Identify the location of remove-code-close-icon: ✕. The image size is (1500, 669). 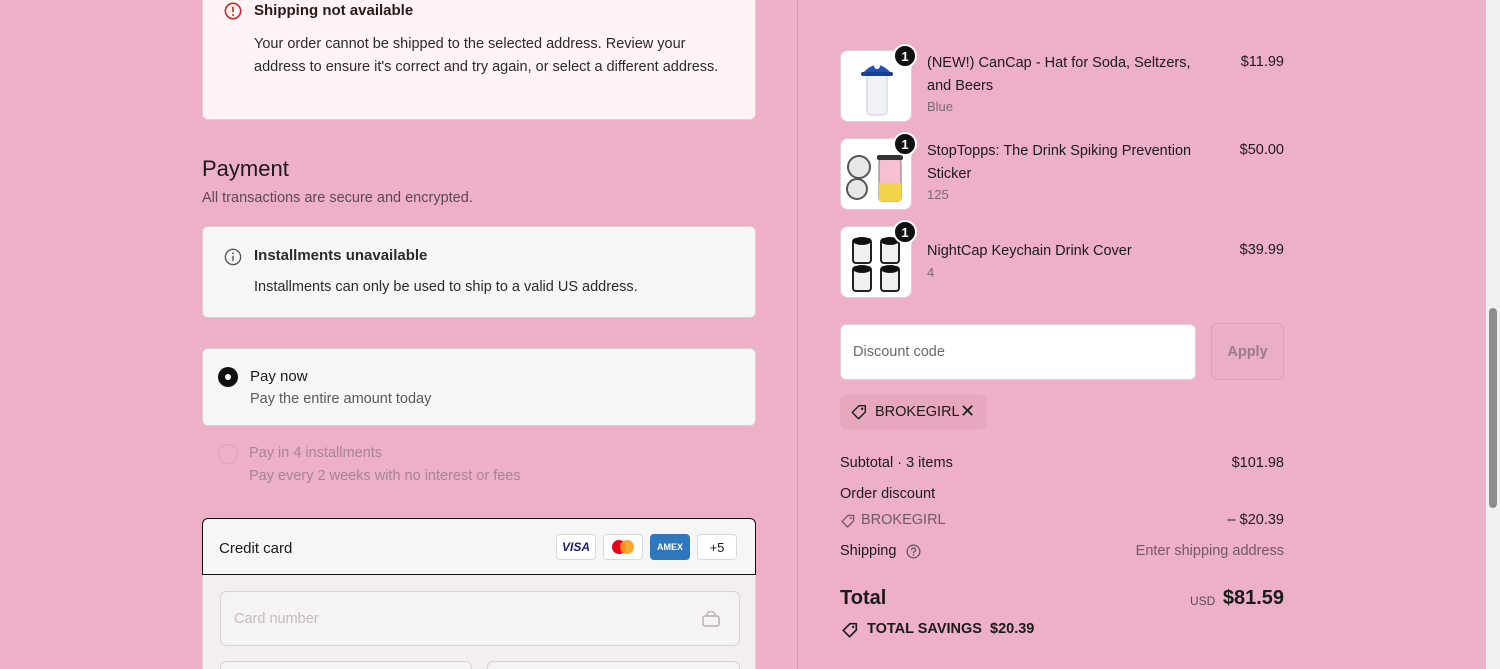
(967, 411).